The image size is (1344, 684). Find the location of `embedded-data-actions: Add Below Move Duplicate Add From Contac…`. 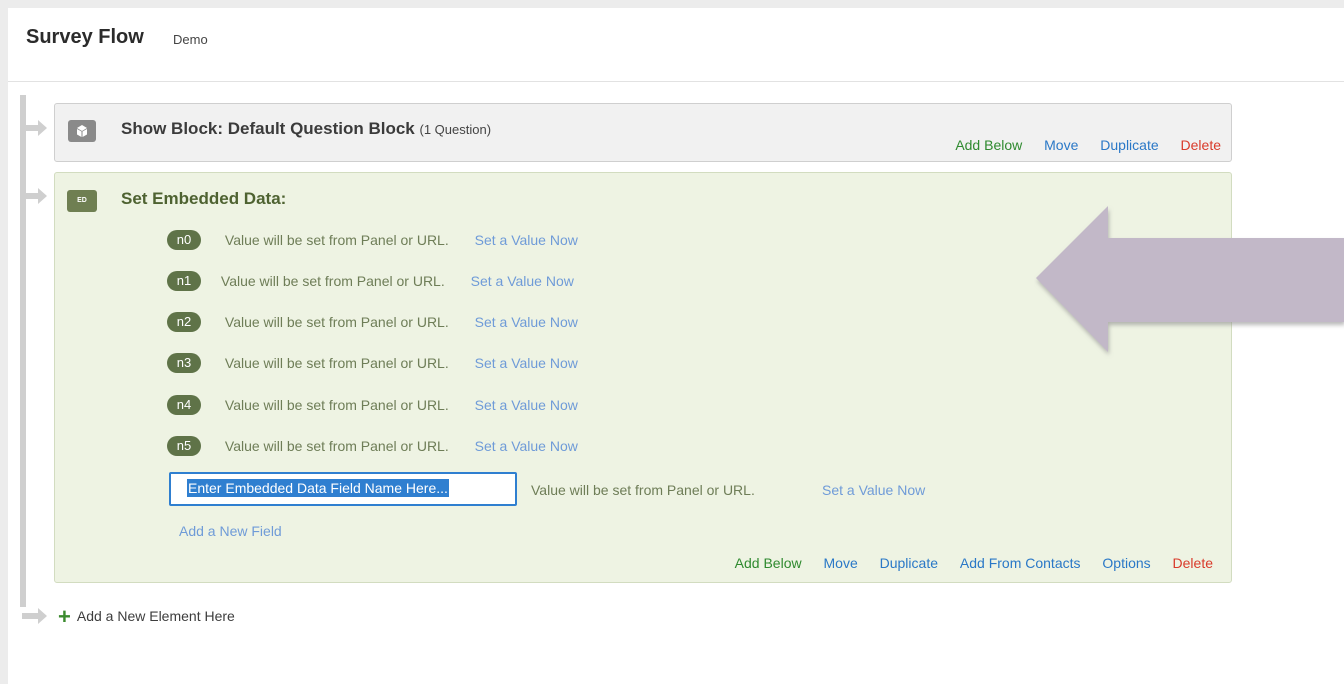

embedded-data-actions: Add Below Move Duplicate Add From Contac… is located at coordinates (965, 563).